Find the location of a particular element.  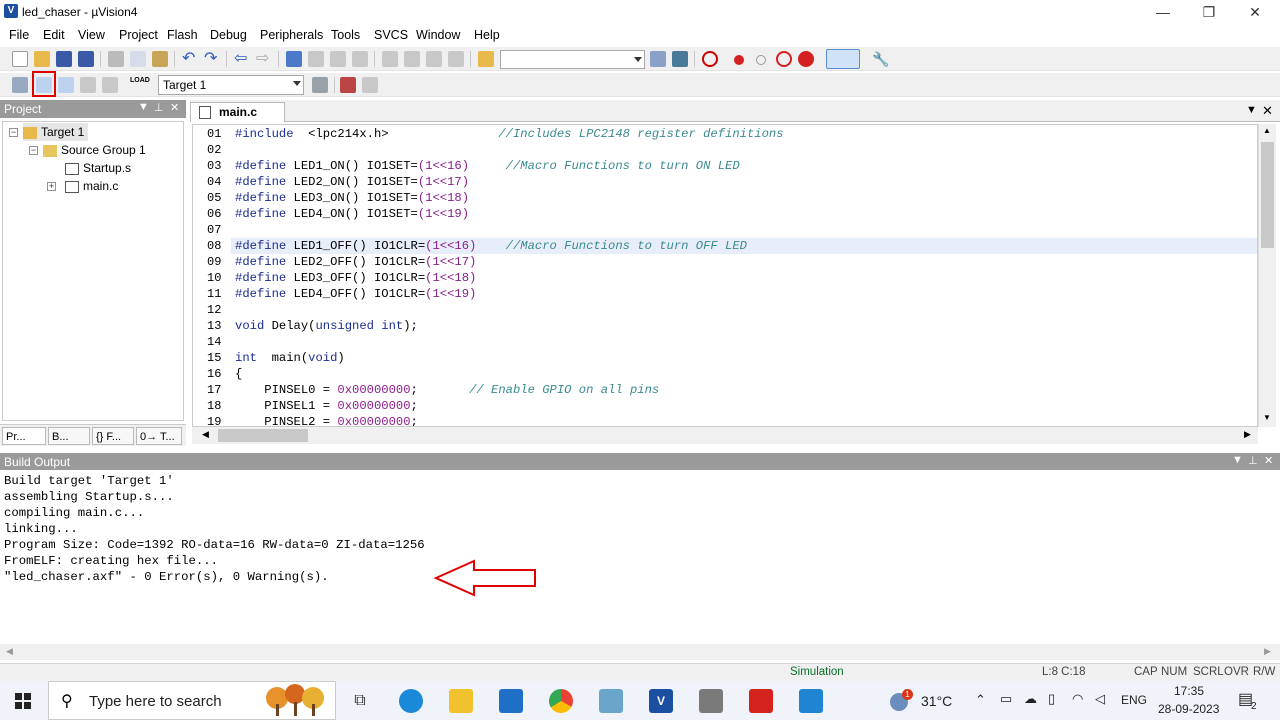

uvision-taskbar-icon: V is located at coordinates (661, 701).